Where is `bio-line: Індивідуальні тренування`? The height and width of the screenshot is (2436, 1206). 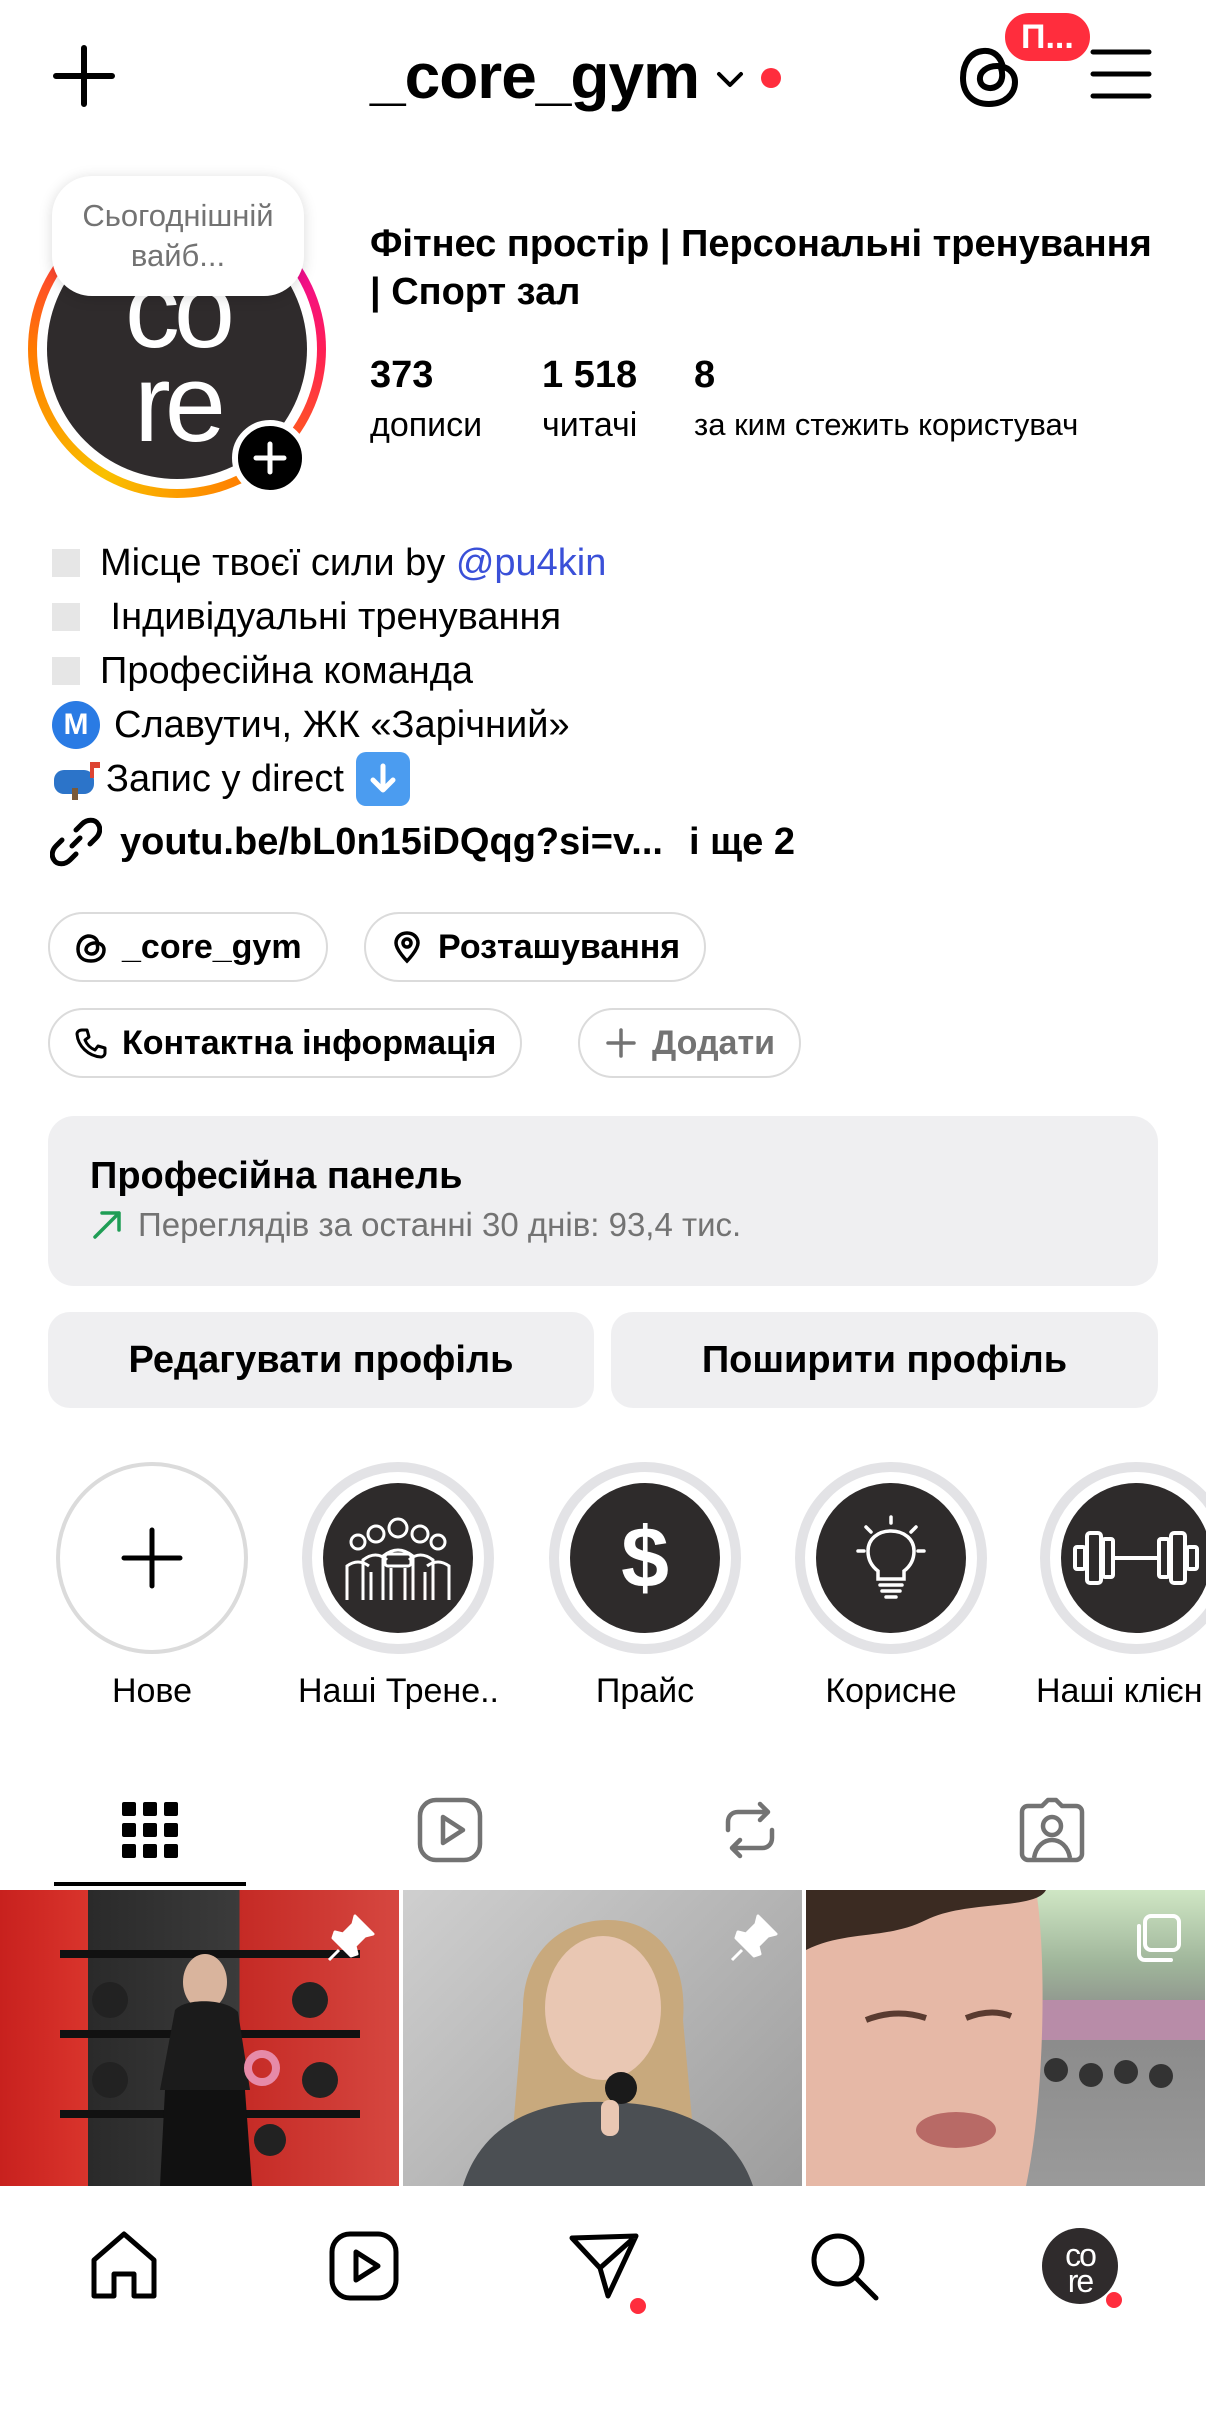
bio-line: Індивідуальні тренування is located at coordinates (602, 617).